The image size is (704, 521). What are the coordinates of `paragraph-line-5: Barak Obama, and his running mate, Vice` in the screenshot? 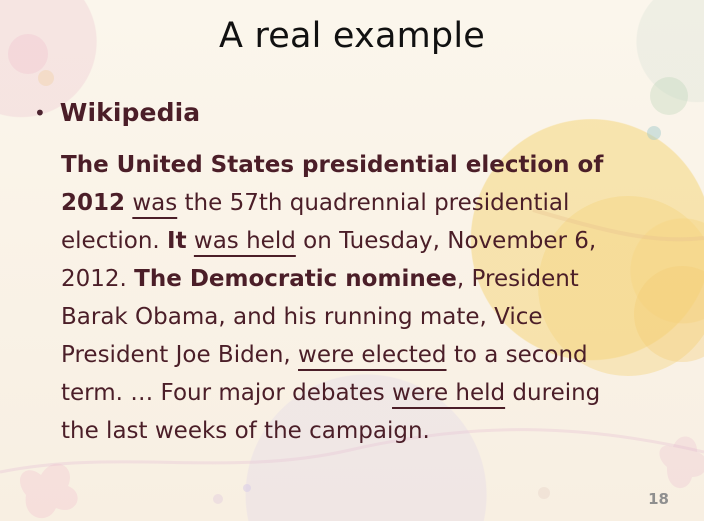 It's located at (371, 317).